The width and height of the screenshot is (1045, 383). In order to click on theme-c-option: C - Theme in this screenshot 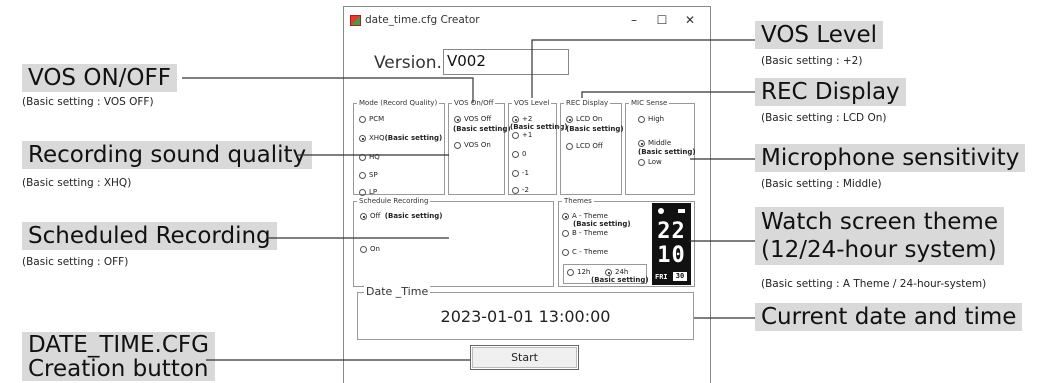, I will do `click(585, 252)`.